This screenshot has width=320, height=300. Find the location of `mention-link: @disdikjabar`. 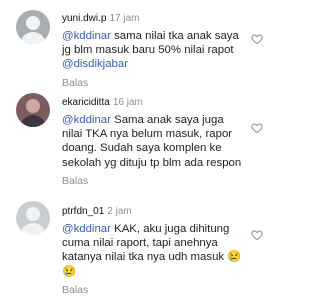

mention-link: @disdikjabar is located at coordinates (95, 64).